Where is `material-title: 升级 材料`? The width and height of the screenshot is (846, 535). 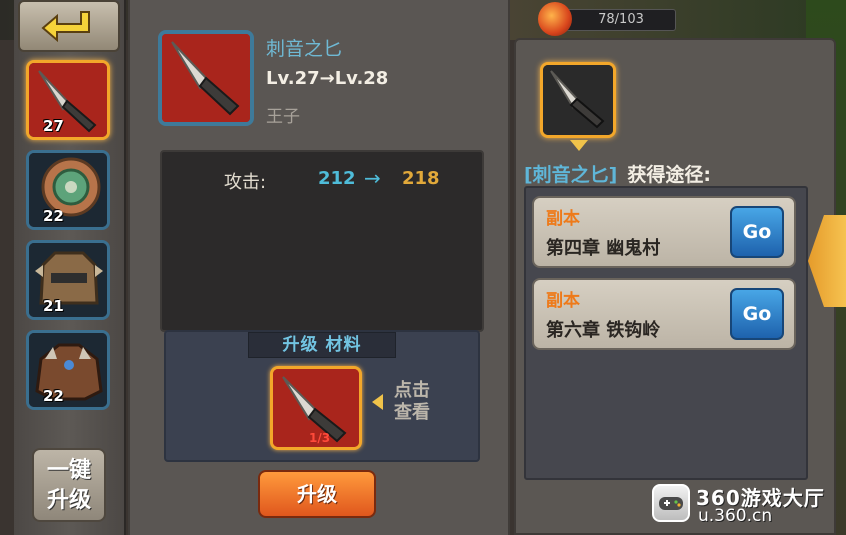
material-title: 升级 材料 is located at coordinates (322, 345).